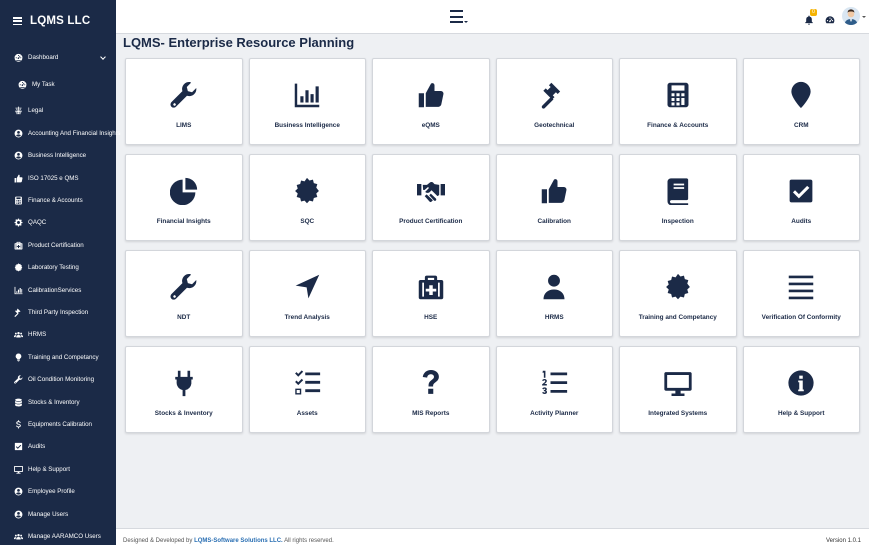  I want to click on sidebar-item-label: My Task, so click(43, 85).